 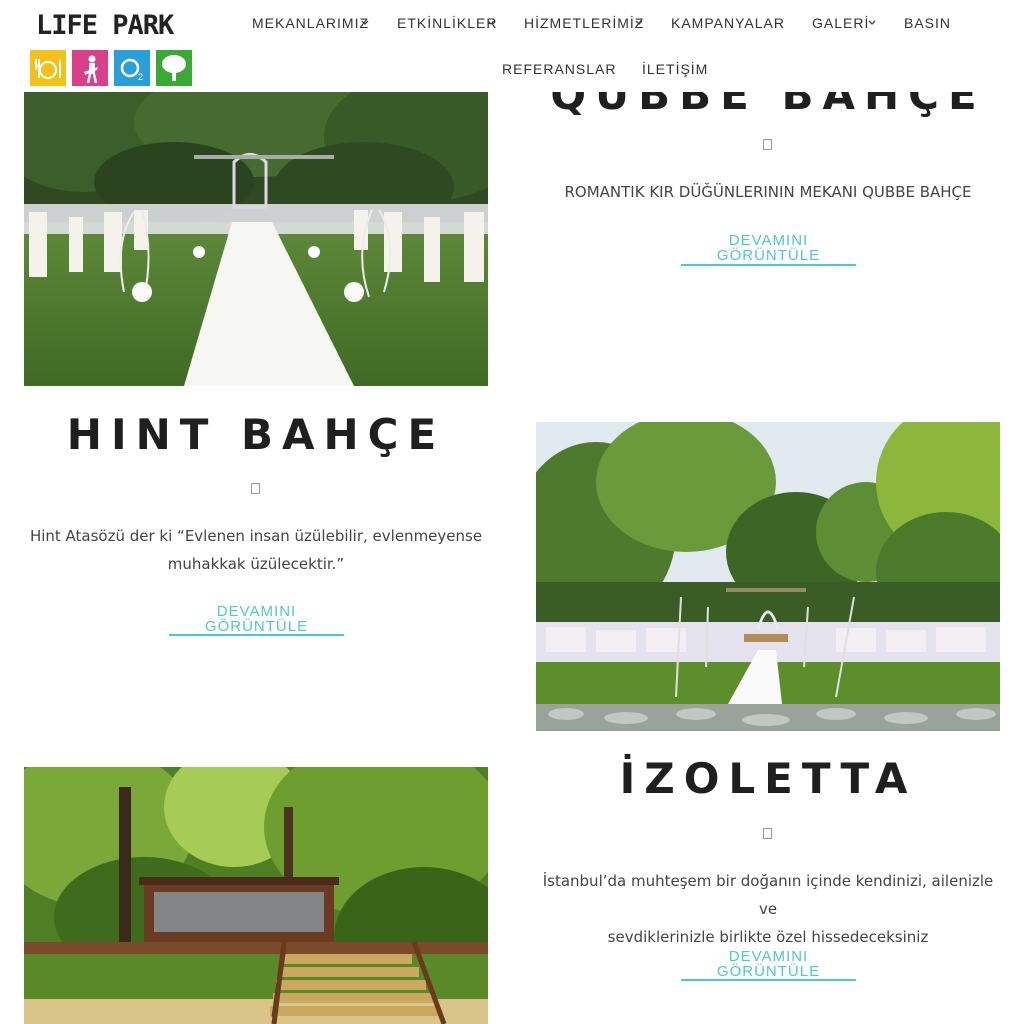 I want to click on logo-text: LIFE PARK, so click(x=105, y=25).